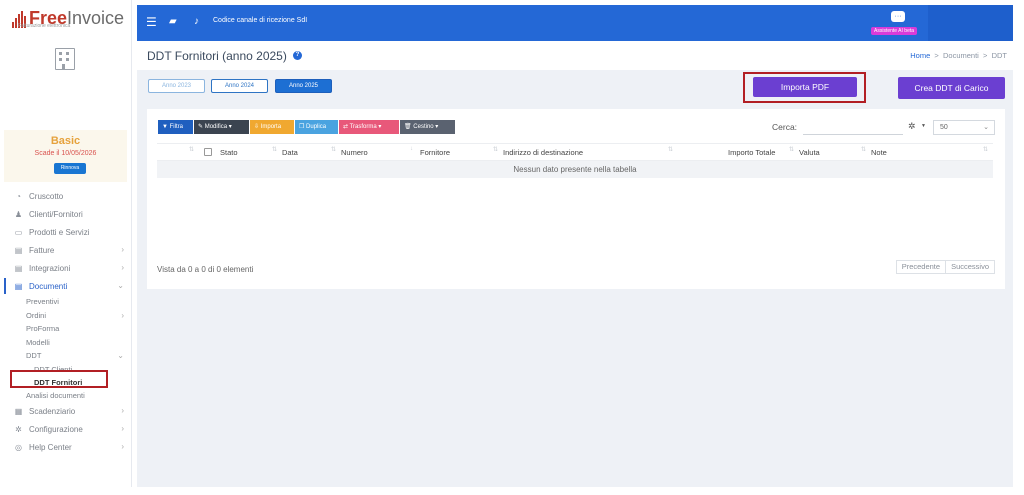  I want to click on plan-box: Basic Scade il 10/05/2026 Rinnova, so click(65, 156).